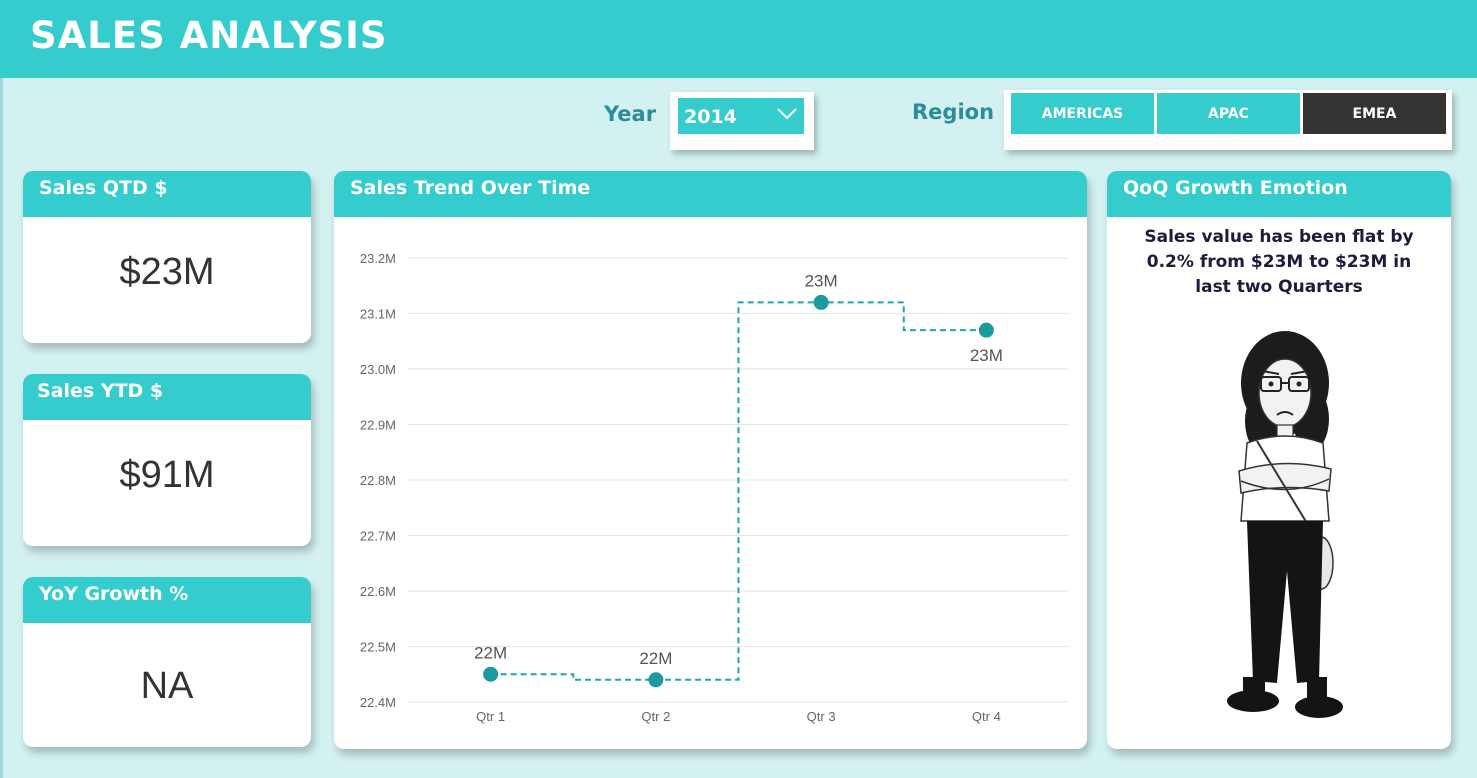  What do you see at coordinates (1082, 113) in the screenshot?
I see `region-button-americas: AMERICAS` at bounding box center [1082, 113].